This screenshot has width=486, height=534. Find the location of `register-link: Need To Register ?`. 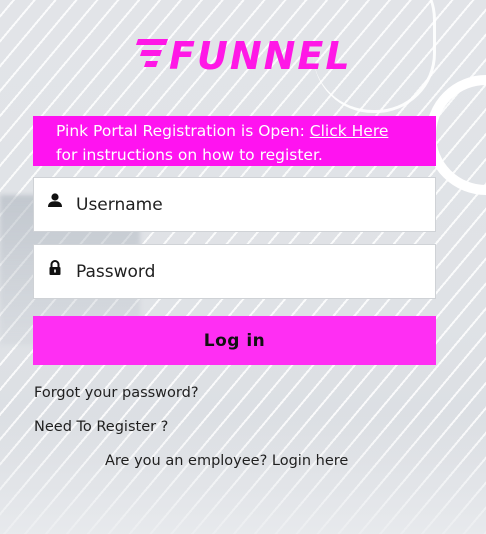

register-link: Need To Register ? is located at coordinates (101, 427).